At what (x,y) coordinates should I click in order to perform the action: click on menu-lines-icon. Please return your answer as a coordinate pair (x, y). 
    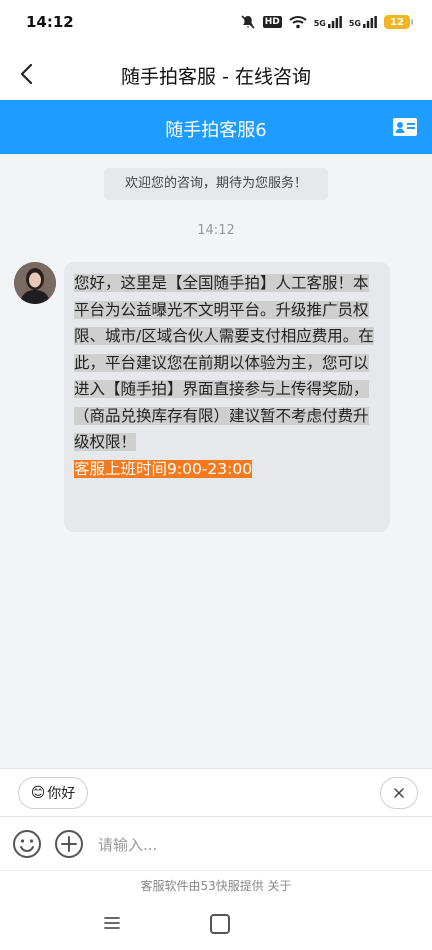
    Looking at the image, I should click on (112, 923).